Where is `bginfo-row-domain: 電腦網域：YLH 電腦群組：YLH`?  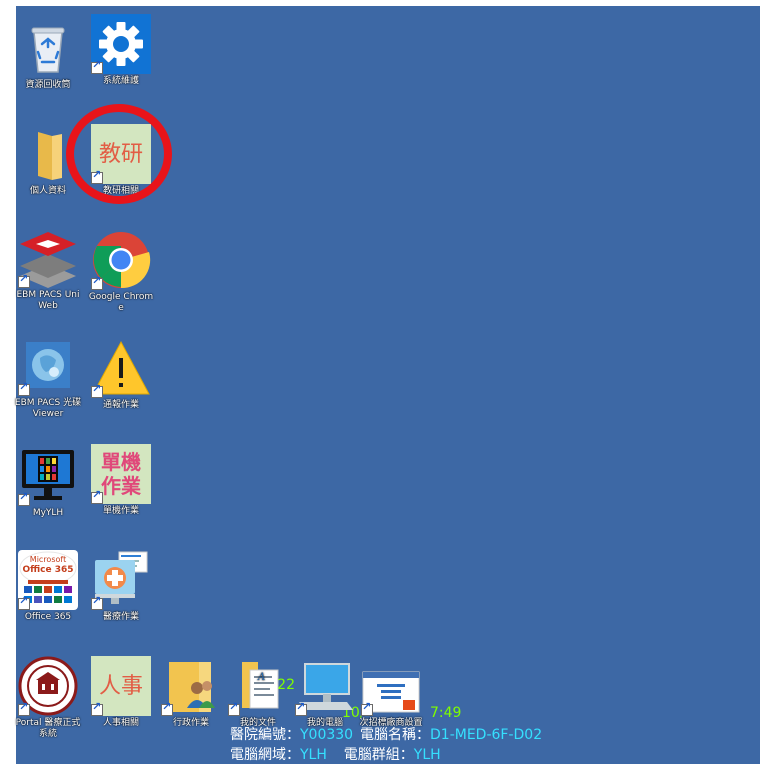
bginfo-row-domain: 電腦網域：YLH 電腦群組：YLH is located at coordinates (335, 755).